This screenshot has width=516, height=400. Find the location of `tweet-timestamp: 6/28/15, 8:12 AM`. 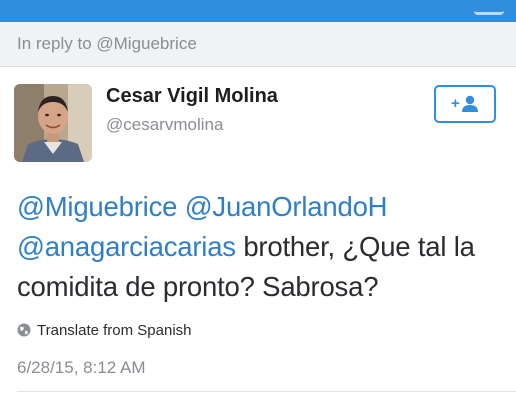

tweet-timestamp: 6/28/15, 8:12 AM is located at coordinates (81, 367).